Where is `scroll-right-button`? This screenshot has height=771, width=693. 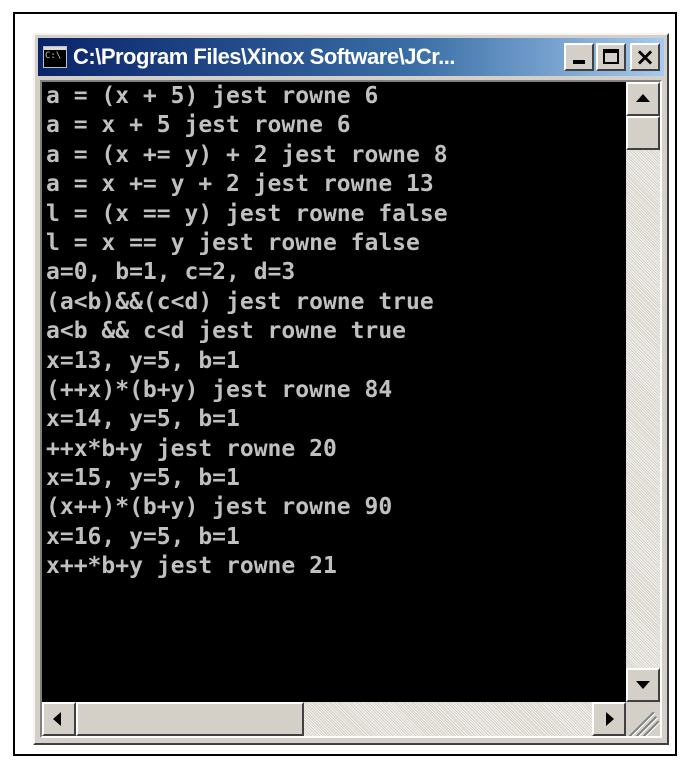 scroll-right-button is located at coordinates (609, 719).